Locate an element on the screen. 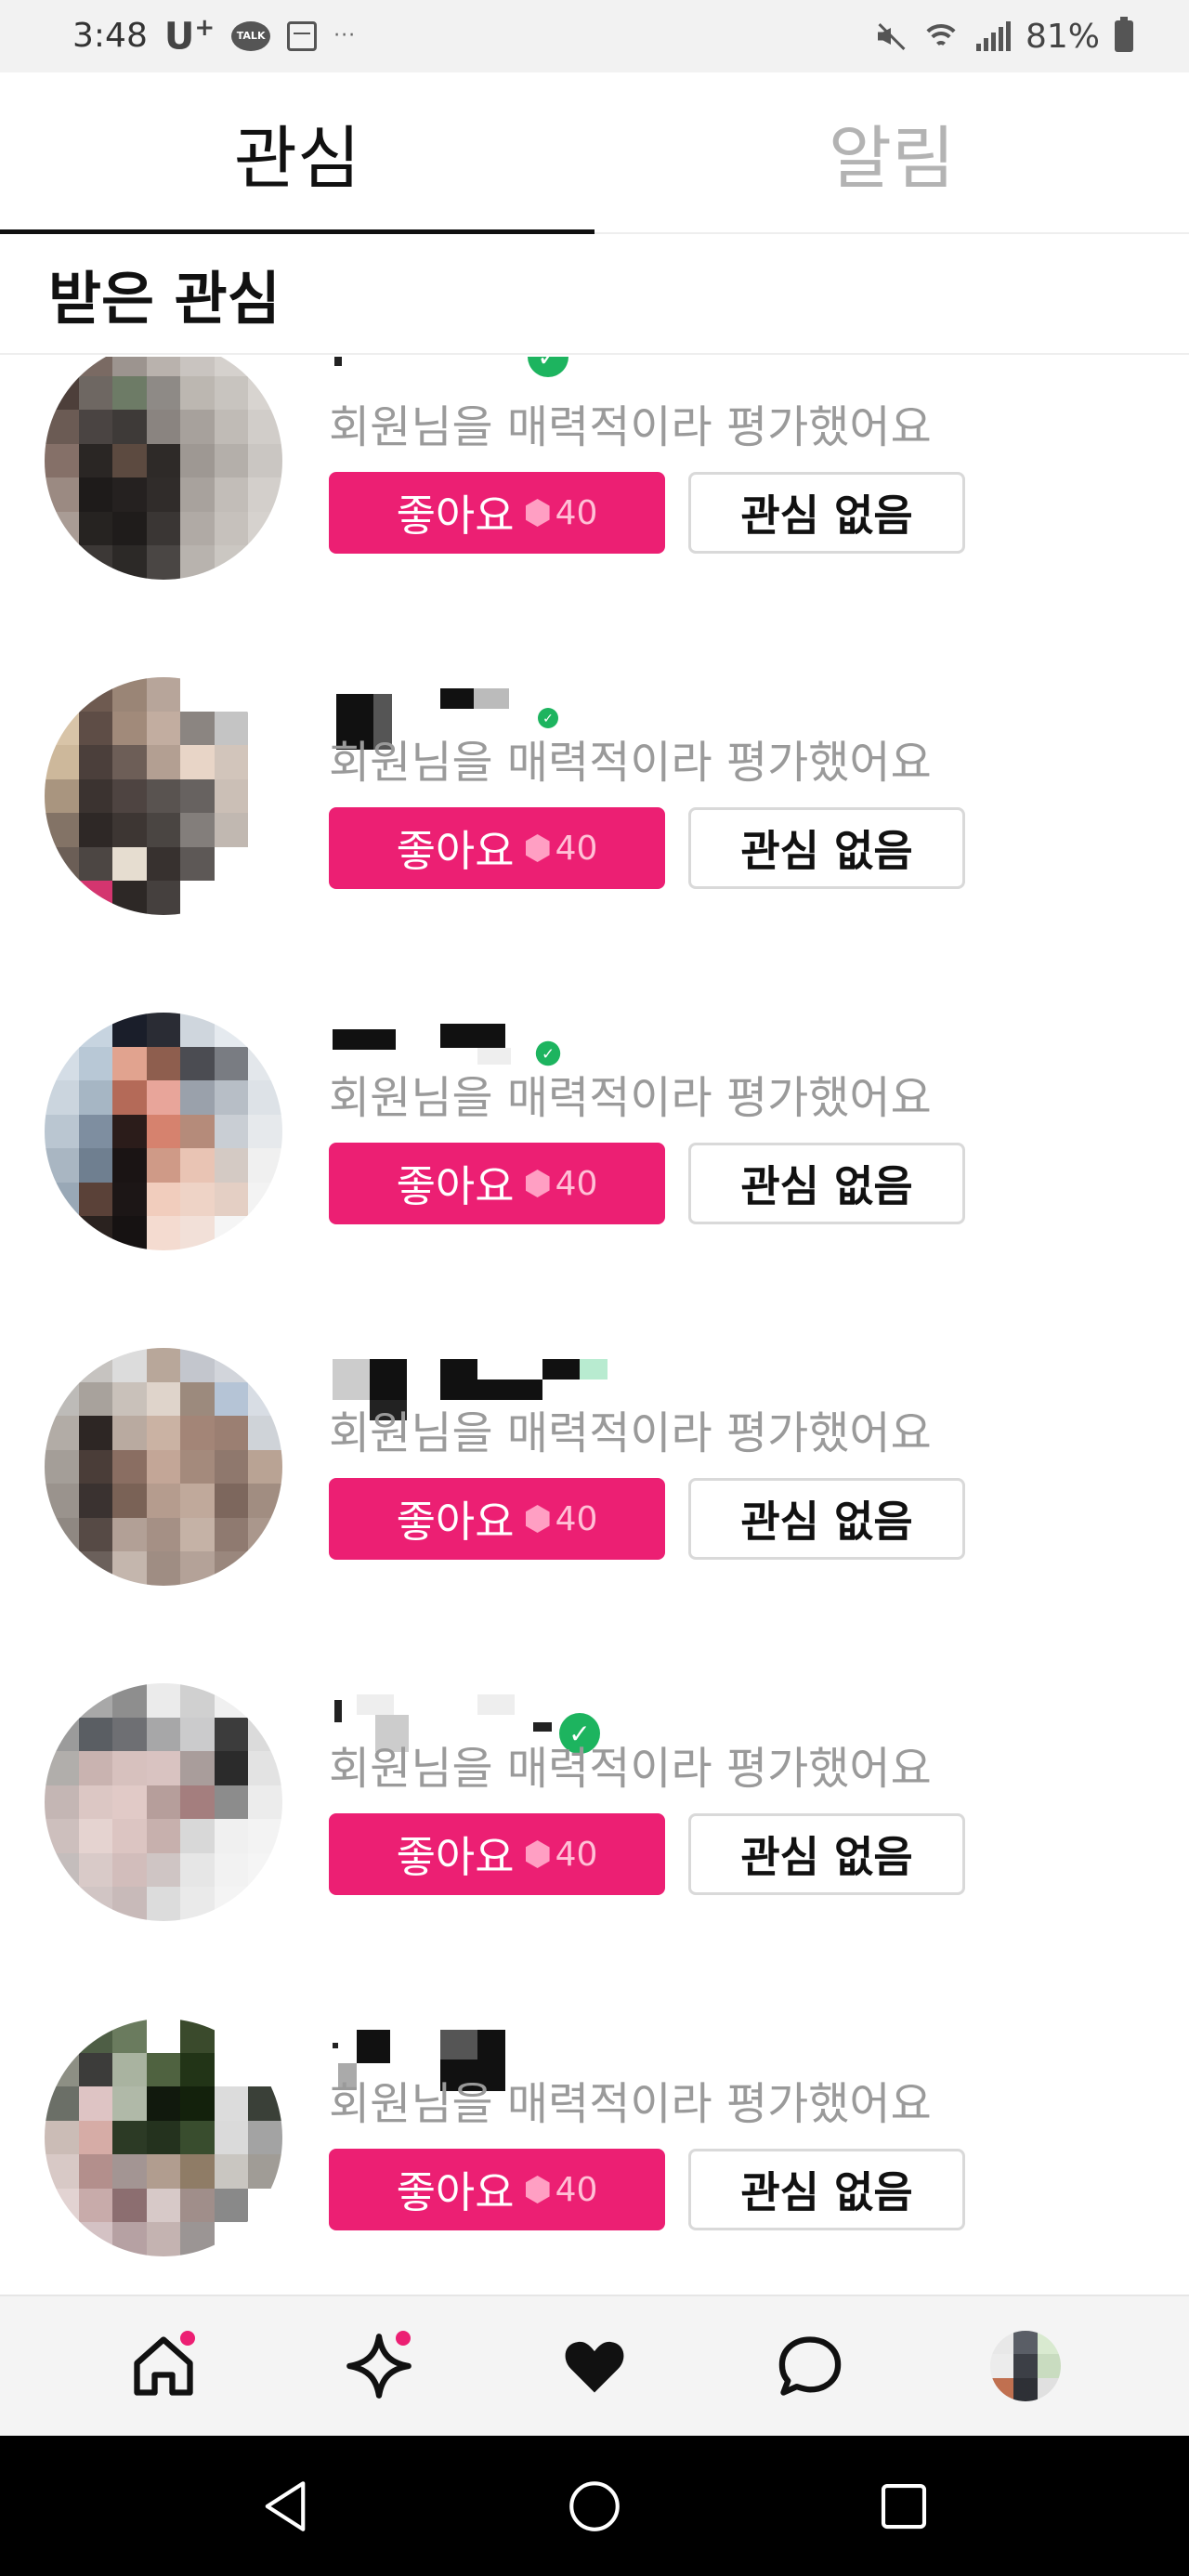 Image resolution: width=1189 pixels, height=2576 pixels. status-right: 81% is located at coordinates (1003, 36).